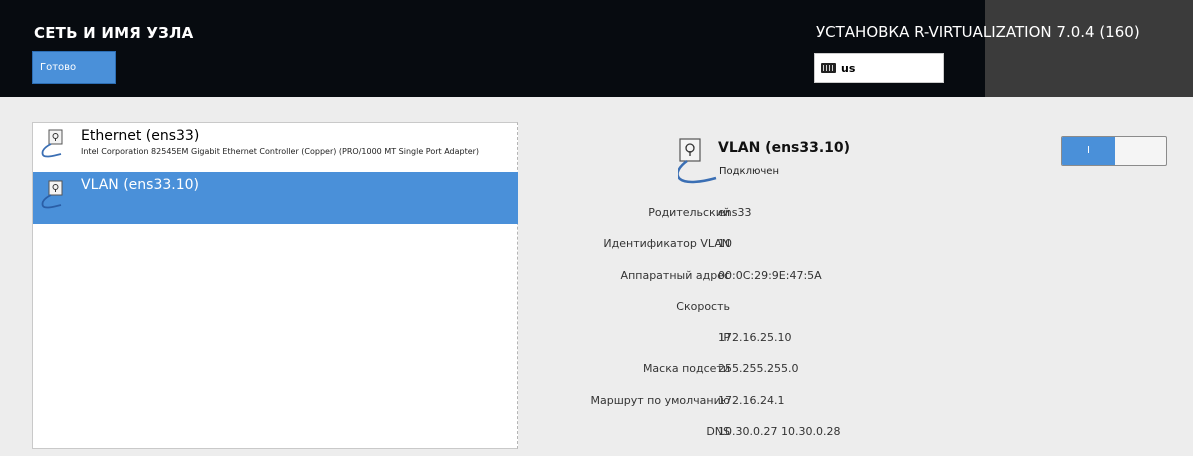  Describe the element at coordinates (780, 409) in the screenshot. I see `property-row: Маршрут по умолчанию 172.16.24.1` at that location.